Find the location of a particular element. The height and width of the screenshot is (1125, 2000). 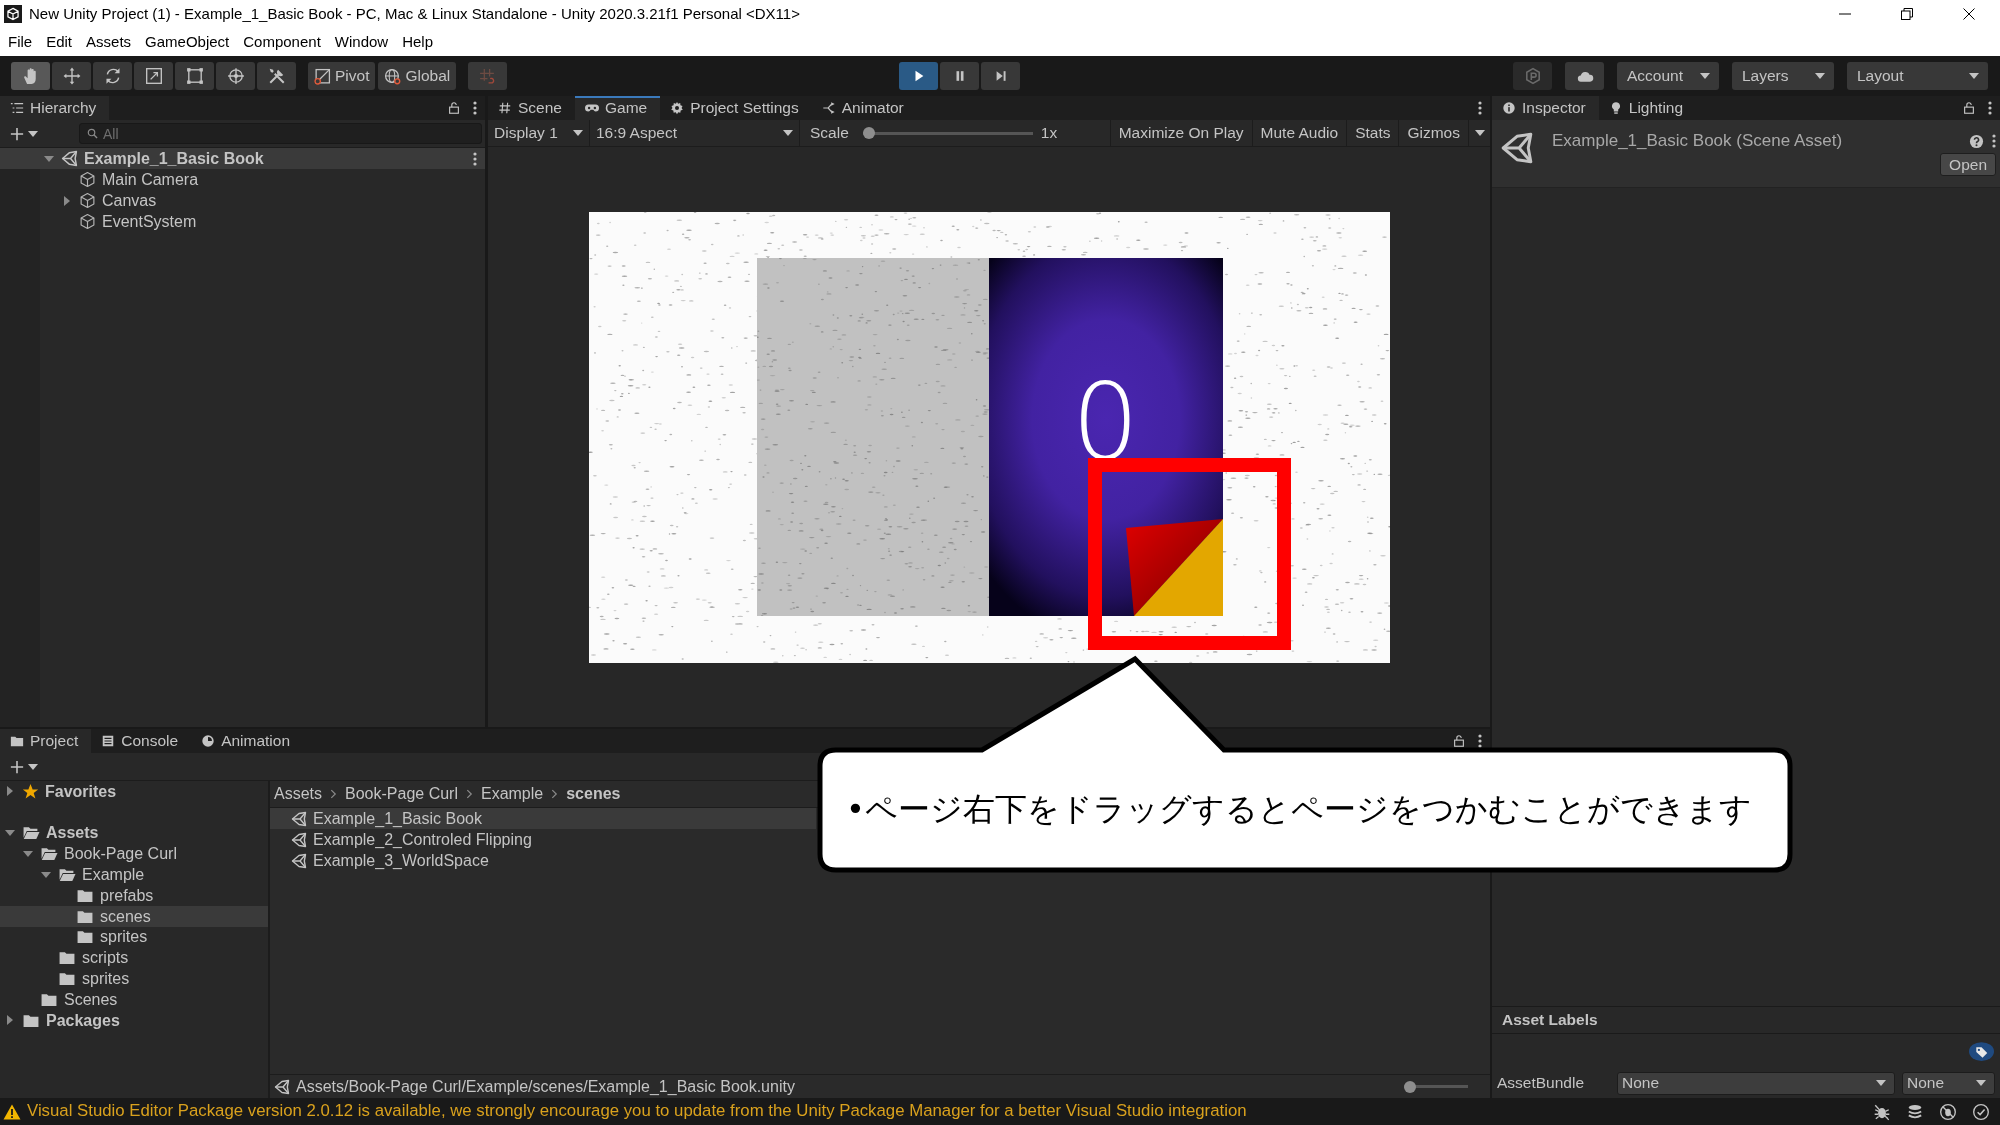

tag-icon is located at coordinates (1981, 1051).